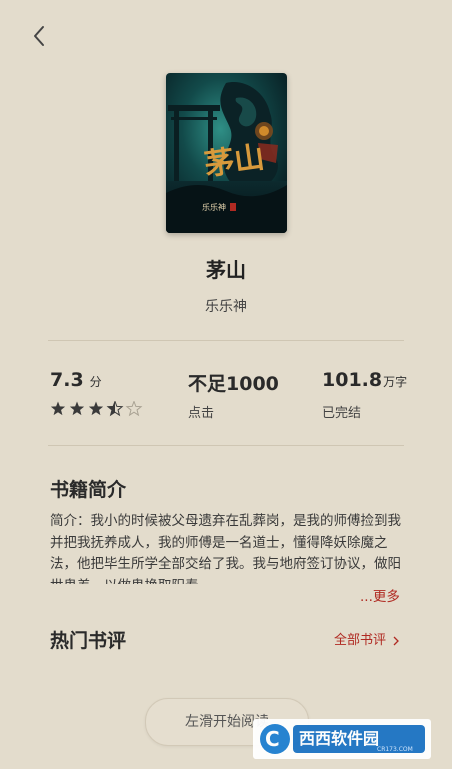 The width and height of the screenshot is (452, 769). I want to click on more-link: ...更多, so click(380, 595).